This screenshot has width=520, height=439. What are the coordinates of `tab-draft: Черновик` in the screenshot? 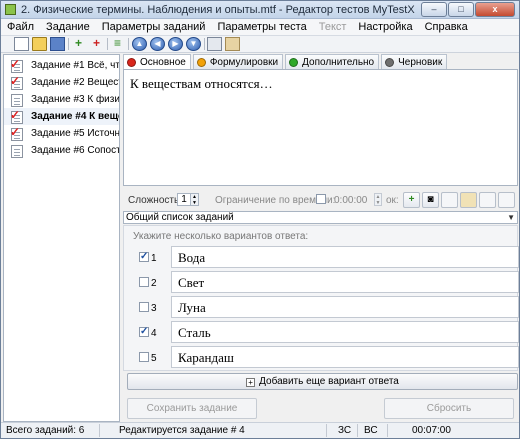 It's located at (414, 61).